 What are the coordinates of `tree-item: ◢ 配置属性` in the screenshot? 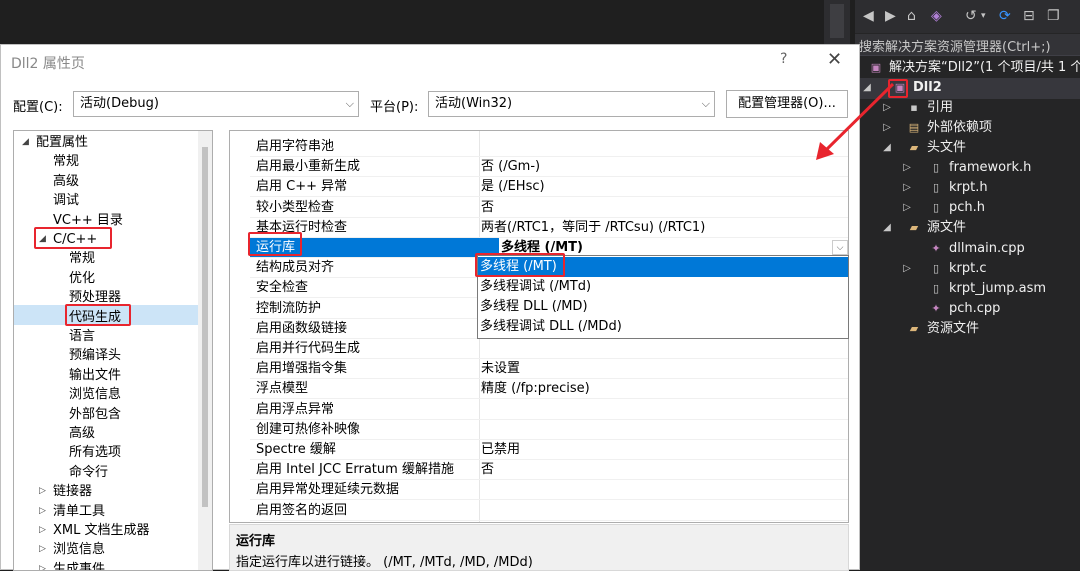 It's located at (106, 142).